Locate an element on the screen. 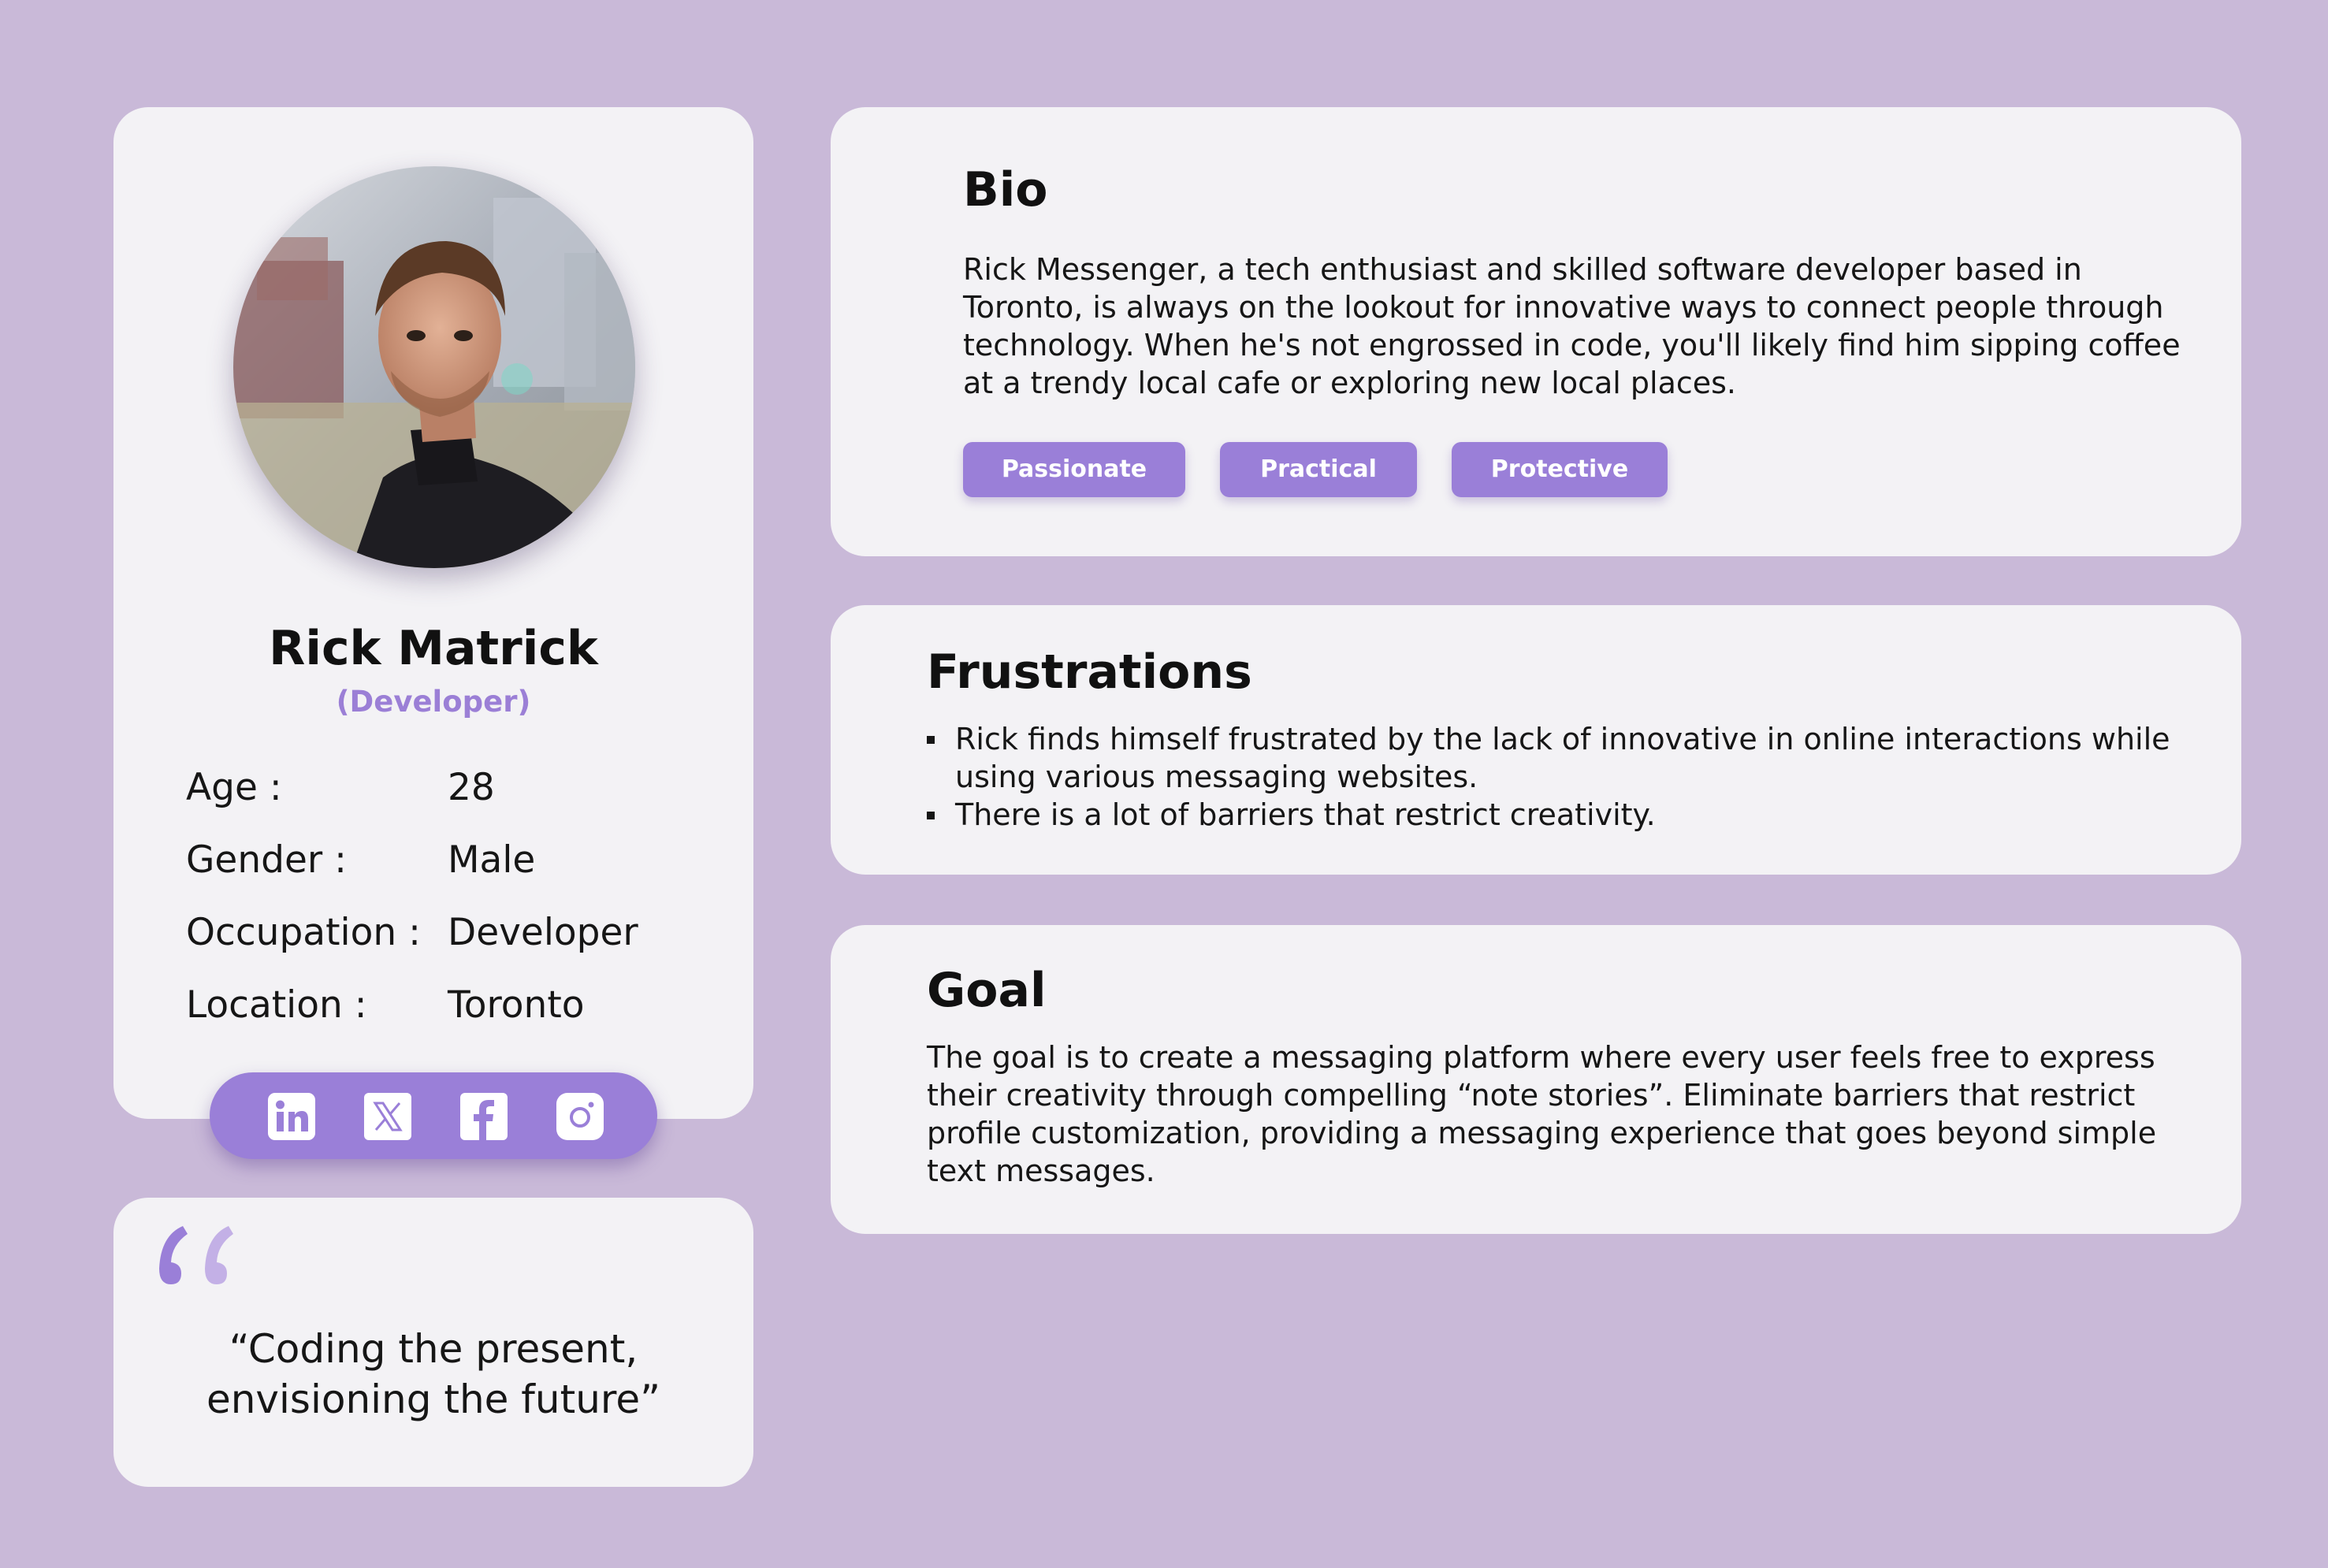 The width and height of the screenshot is (2328, 1568). detail-value: Developer is located at coordinates (543, 932).